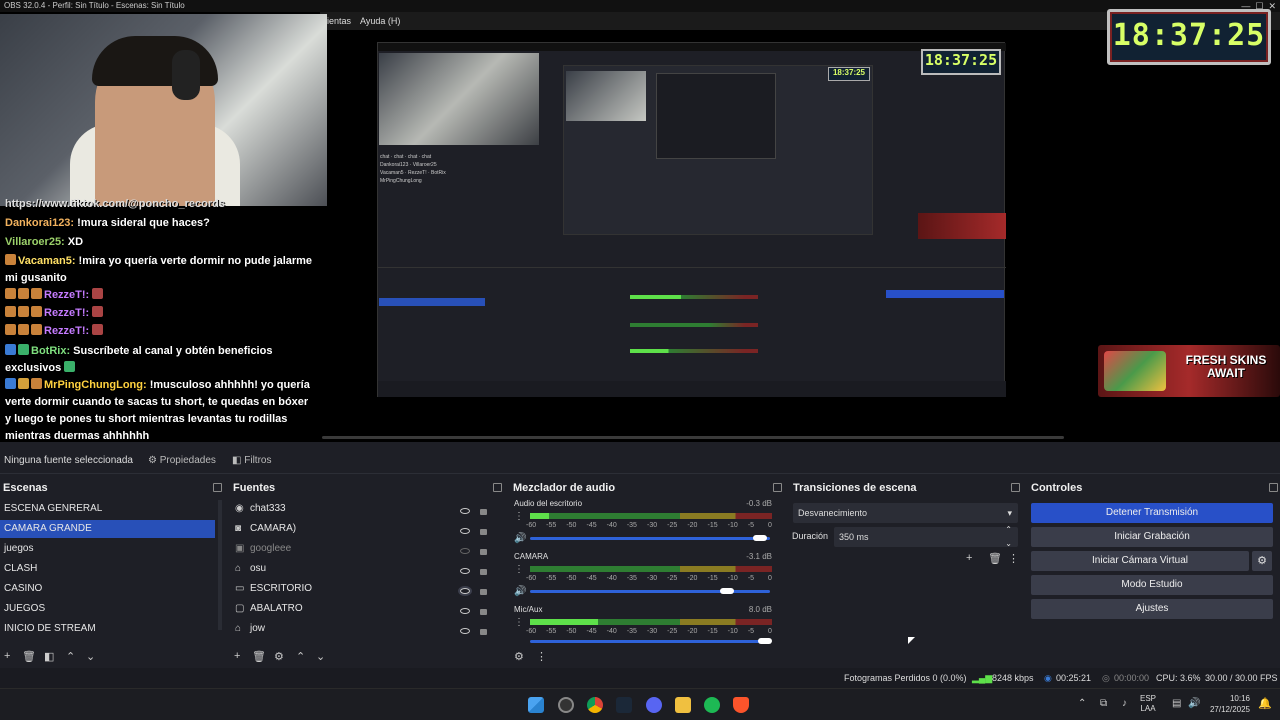  What do you see at coordinates (536, 705) in the screenshot?
I see `windows-start-icon` at bounding box center [536, 705].